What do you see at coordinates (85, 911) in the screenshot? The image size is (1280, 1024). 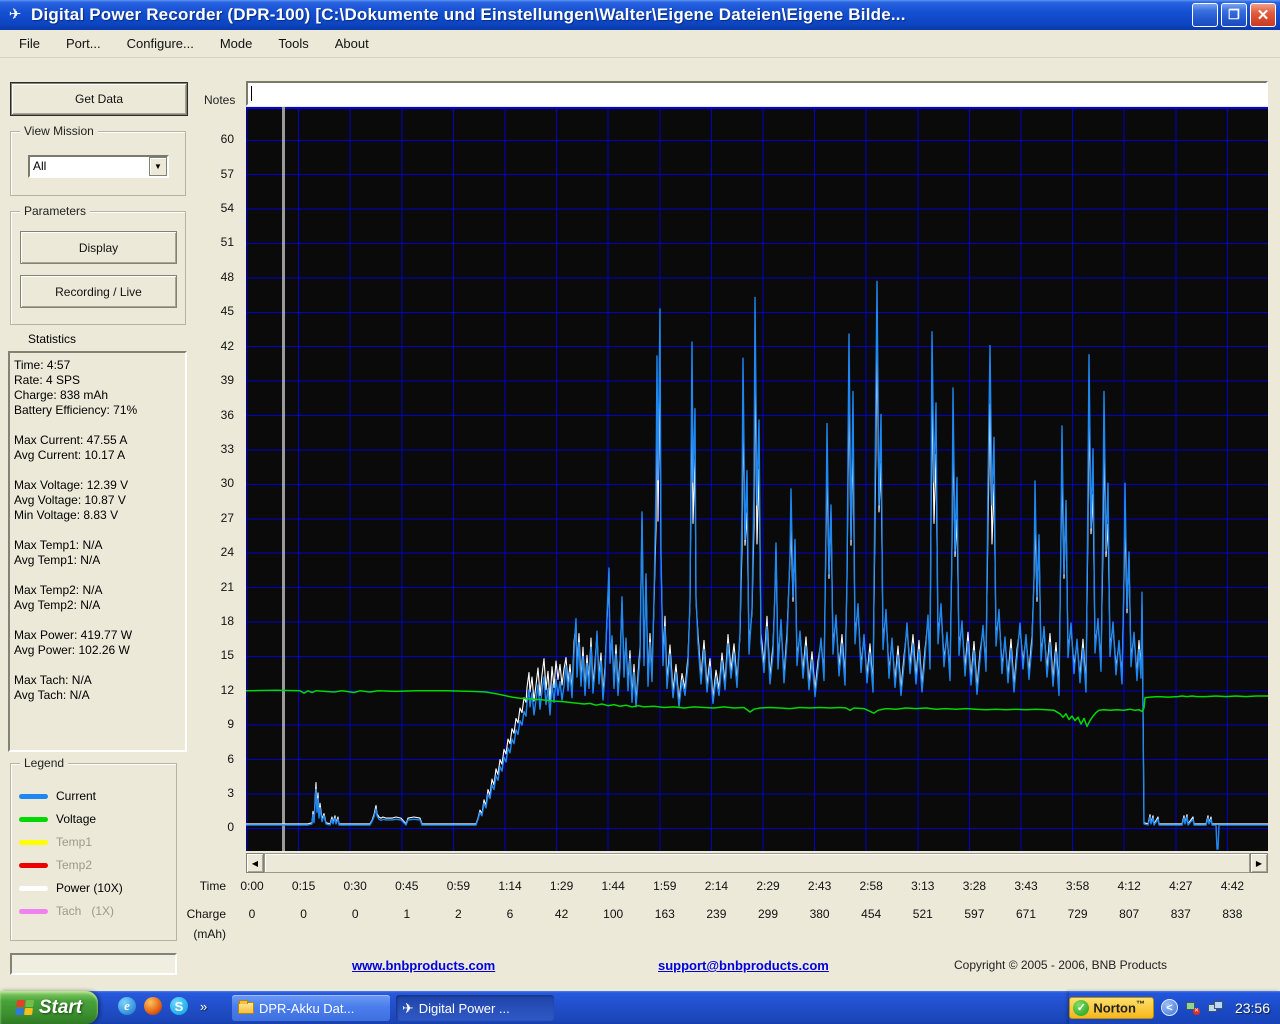 I see `legend-item-label: Tach (1X)` at bounding box center [85, 911].